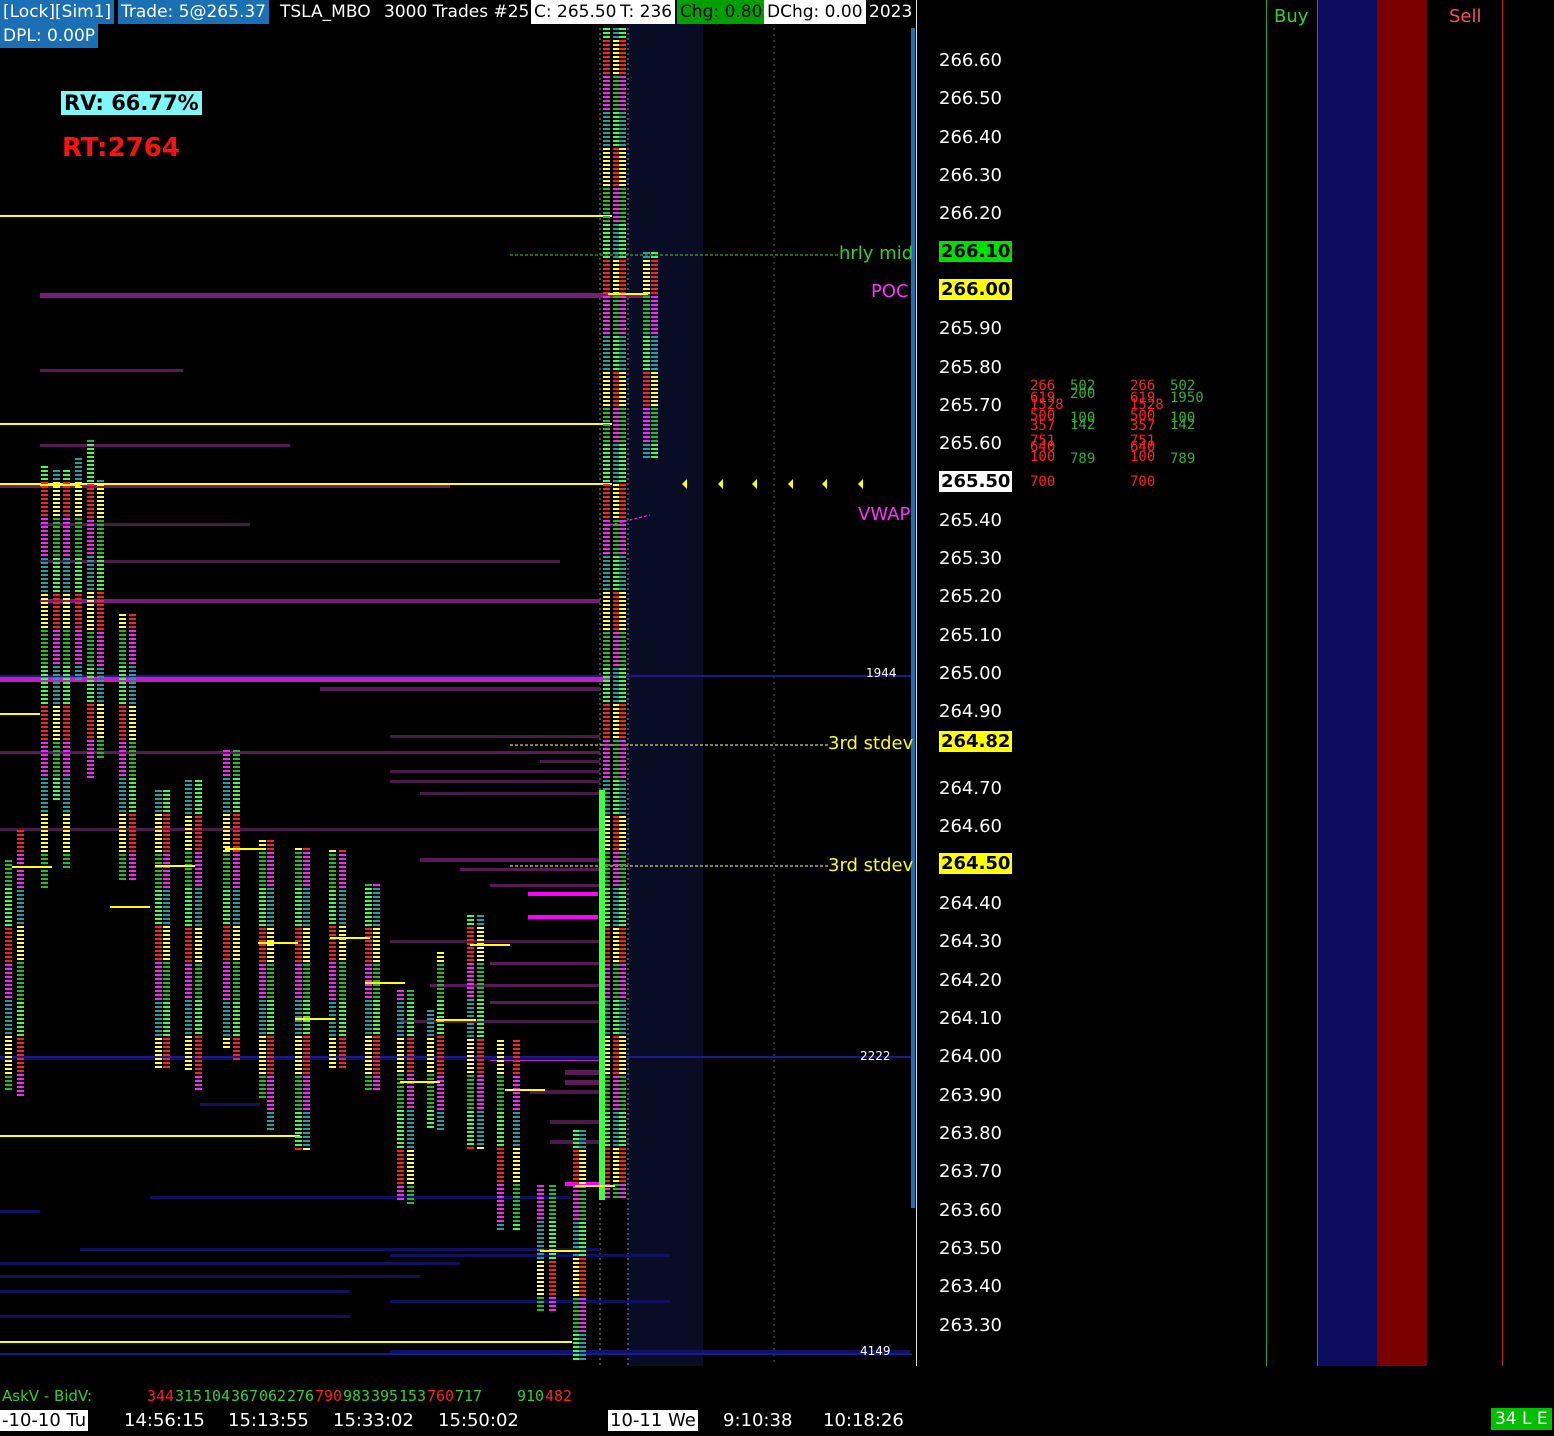 The image size is (1554, 1436). What do you see at coordinates (1402, 683) in the screenshot?
I see `sell-column` at bounding box center [1402, 683].